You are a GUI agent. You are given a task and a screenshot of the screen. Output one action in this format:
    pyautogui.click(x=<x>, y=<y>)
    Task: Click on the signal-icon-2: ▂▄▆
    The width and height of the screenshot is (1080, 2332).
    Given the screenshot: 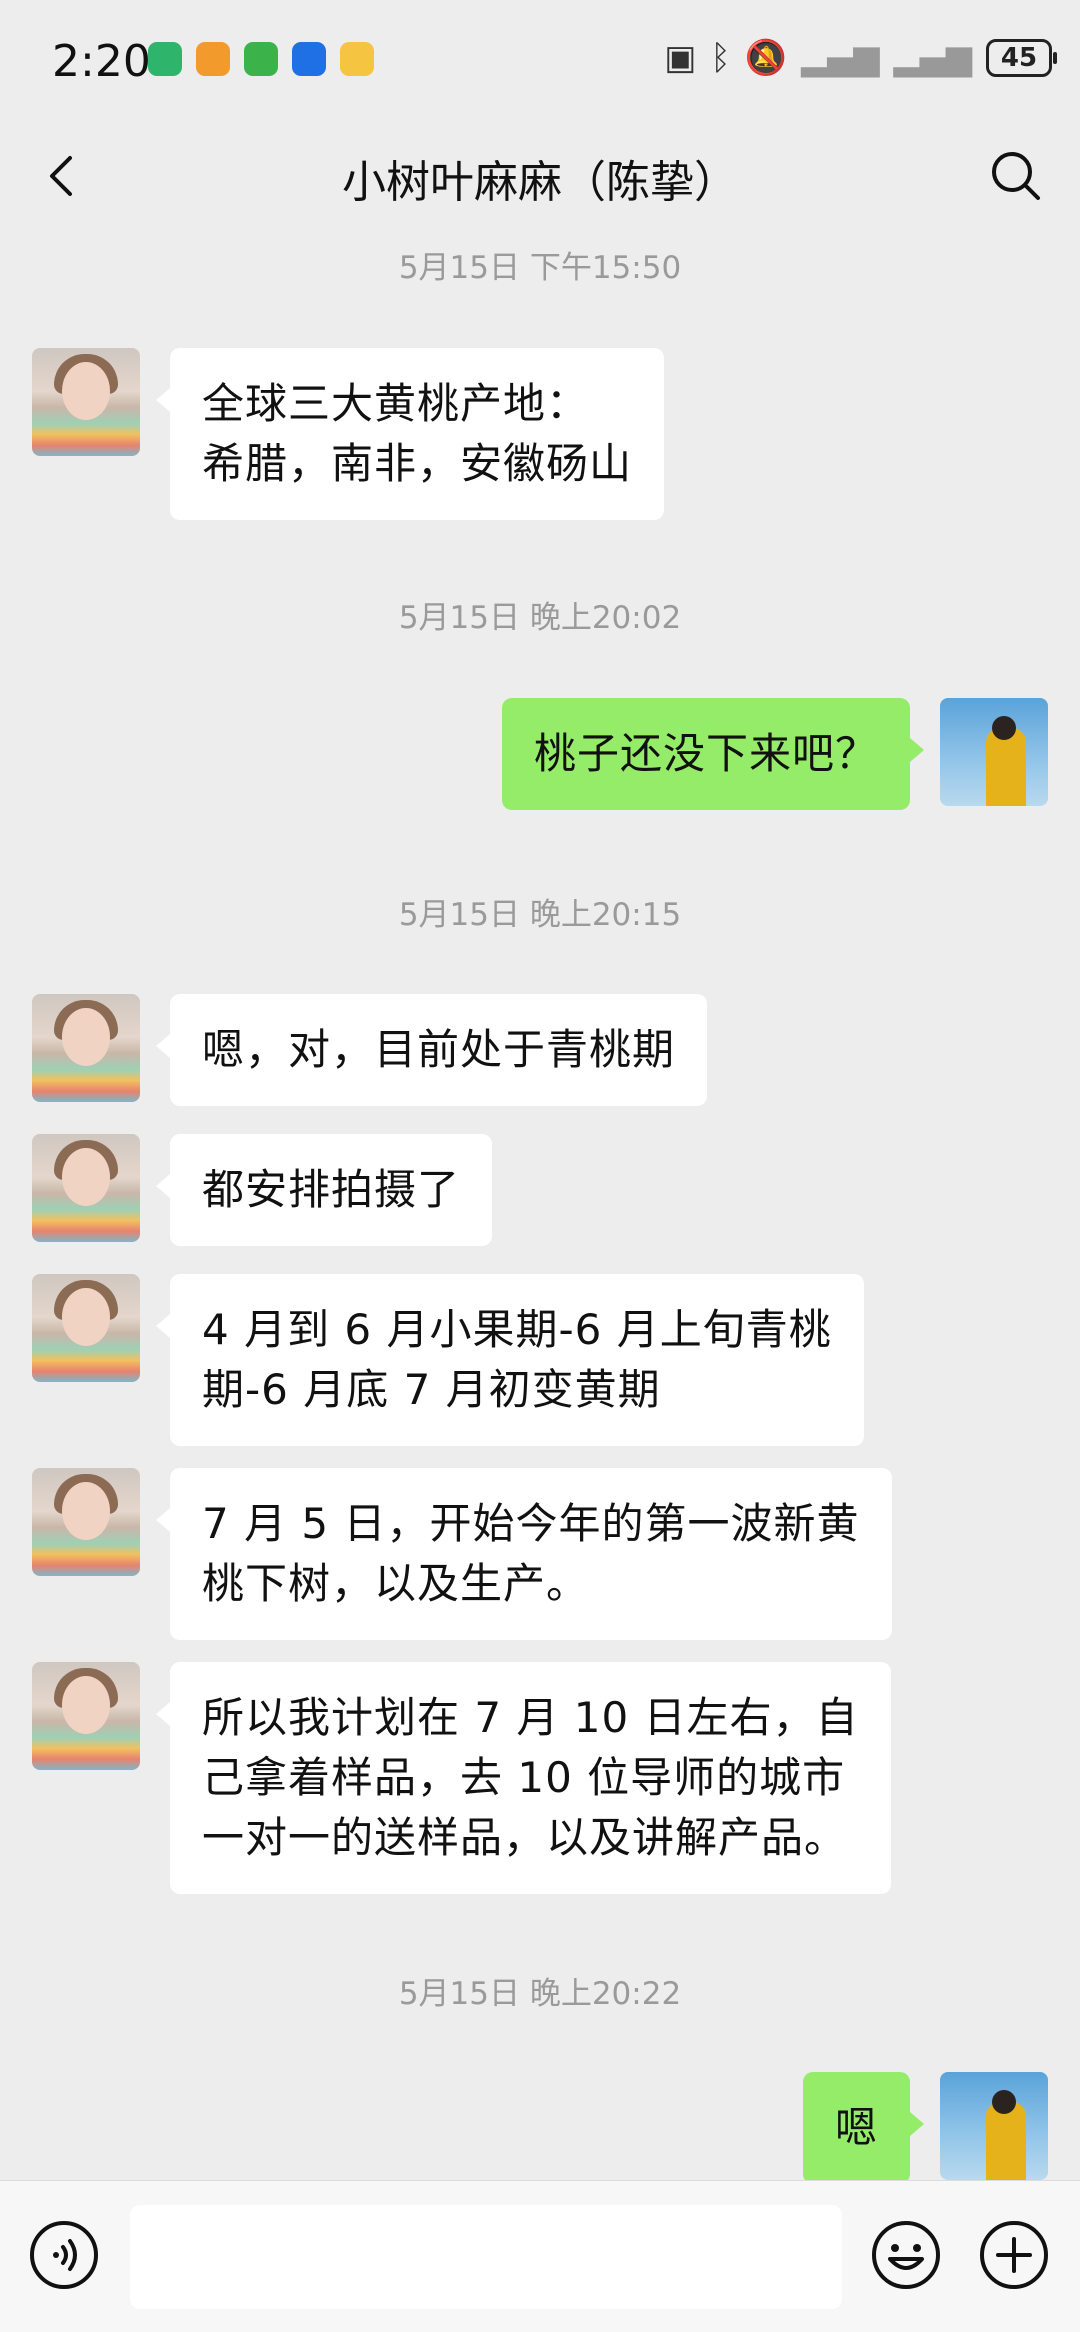 What is the action you would take?
    pyautogui.click(x=932, y=58)
    